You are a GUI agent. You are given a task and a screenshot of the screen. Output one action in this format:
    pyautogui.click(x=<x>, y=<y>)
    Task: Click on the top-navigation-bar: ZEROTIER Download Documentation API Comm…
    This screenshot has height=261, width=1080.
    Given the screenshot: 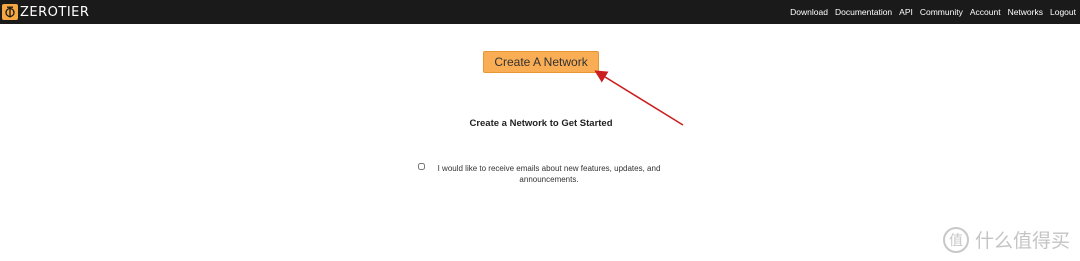 What is the action you would take?
    pyautogui.click(x=540, y=12)
    